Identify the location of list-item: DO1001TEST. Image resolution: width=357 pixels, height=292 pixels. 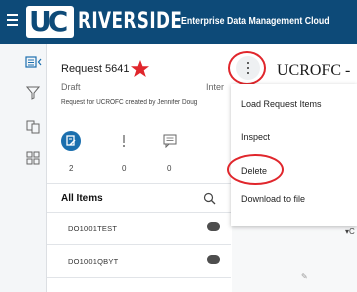
(139, 229).